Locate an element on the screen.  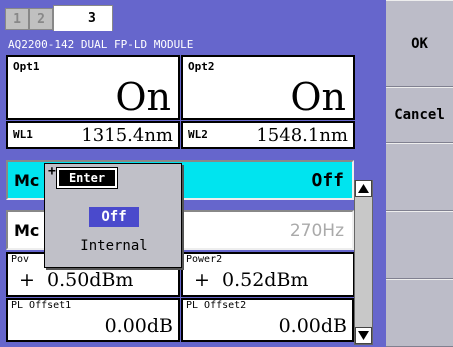
pl-offset2-label: PL Offset2 is located at coordinates (216, 305).